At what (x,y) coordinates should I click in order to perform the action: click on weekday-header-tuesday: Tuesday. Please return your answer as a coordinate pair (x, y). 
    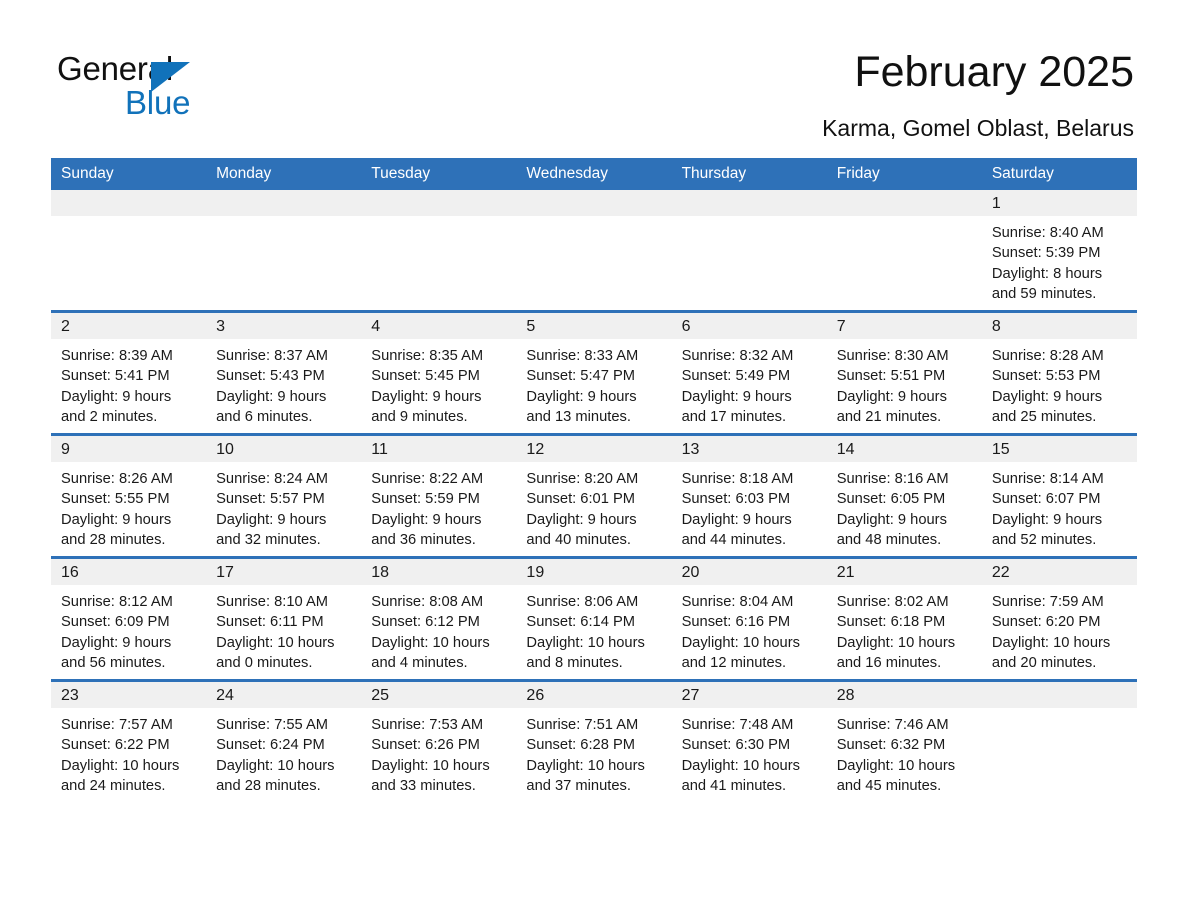
    Looking at the image, I should click on (439, 174).